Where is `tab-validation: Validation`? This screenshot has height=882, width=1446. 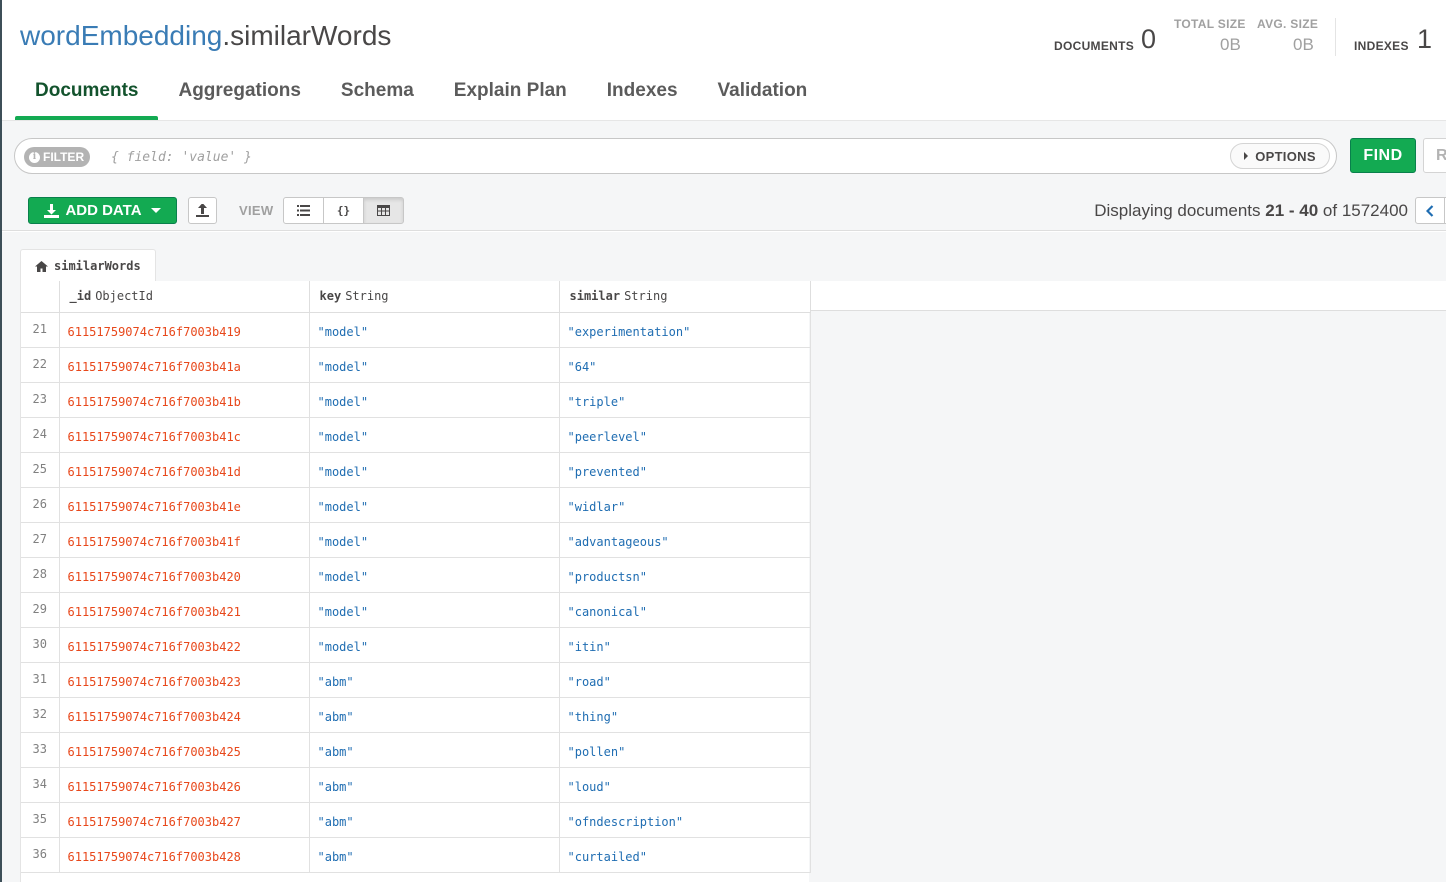 tab-validation: Validation is located at coordinates (763, 93).